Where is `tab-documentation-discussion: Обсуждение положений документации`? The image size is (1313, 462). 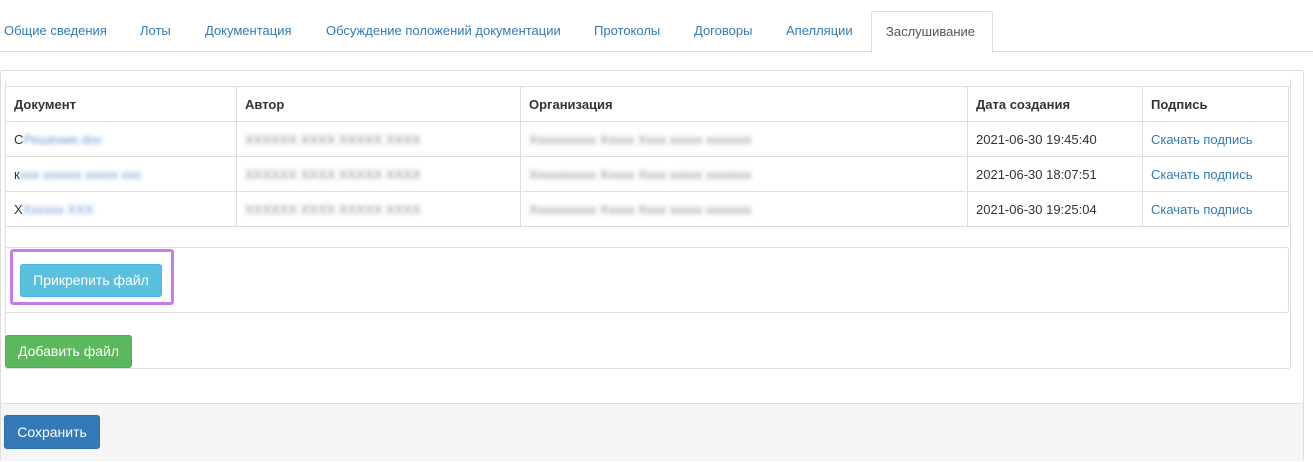 tab-documentation-discussion: Обсуждение положений документации is located at coordinates (443, 31).